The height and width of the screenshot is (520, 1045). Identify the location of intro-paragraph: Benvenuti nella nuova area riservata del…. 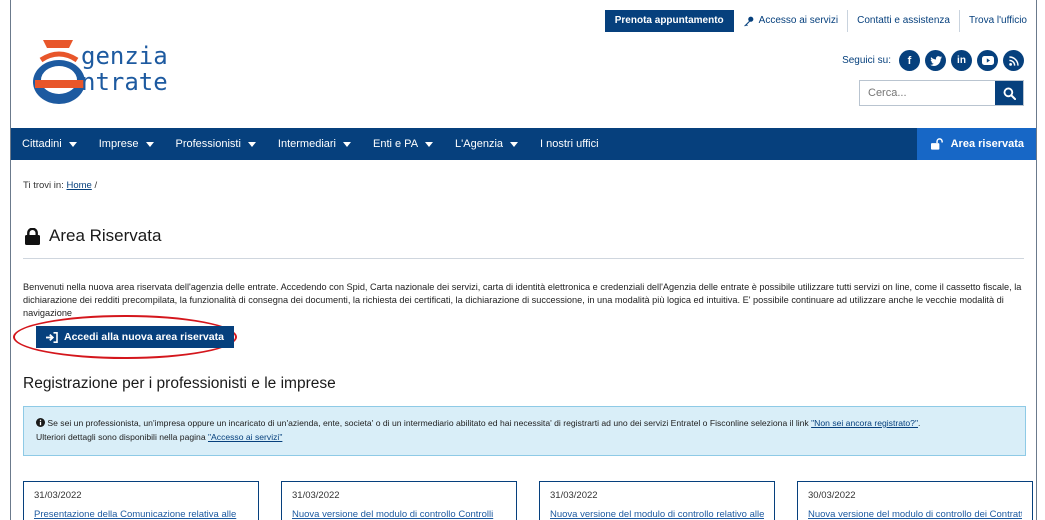
(522, 300).